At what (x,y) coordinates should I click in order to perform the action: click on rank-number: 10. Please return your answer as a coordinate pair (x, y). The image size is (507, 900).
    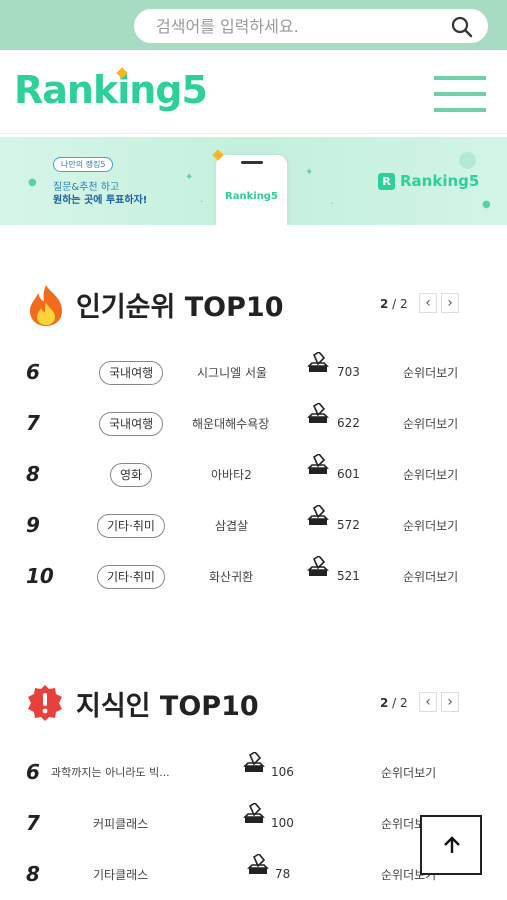
    Looking at the image, I should click on (40, 576).